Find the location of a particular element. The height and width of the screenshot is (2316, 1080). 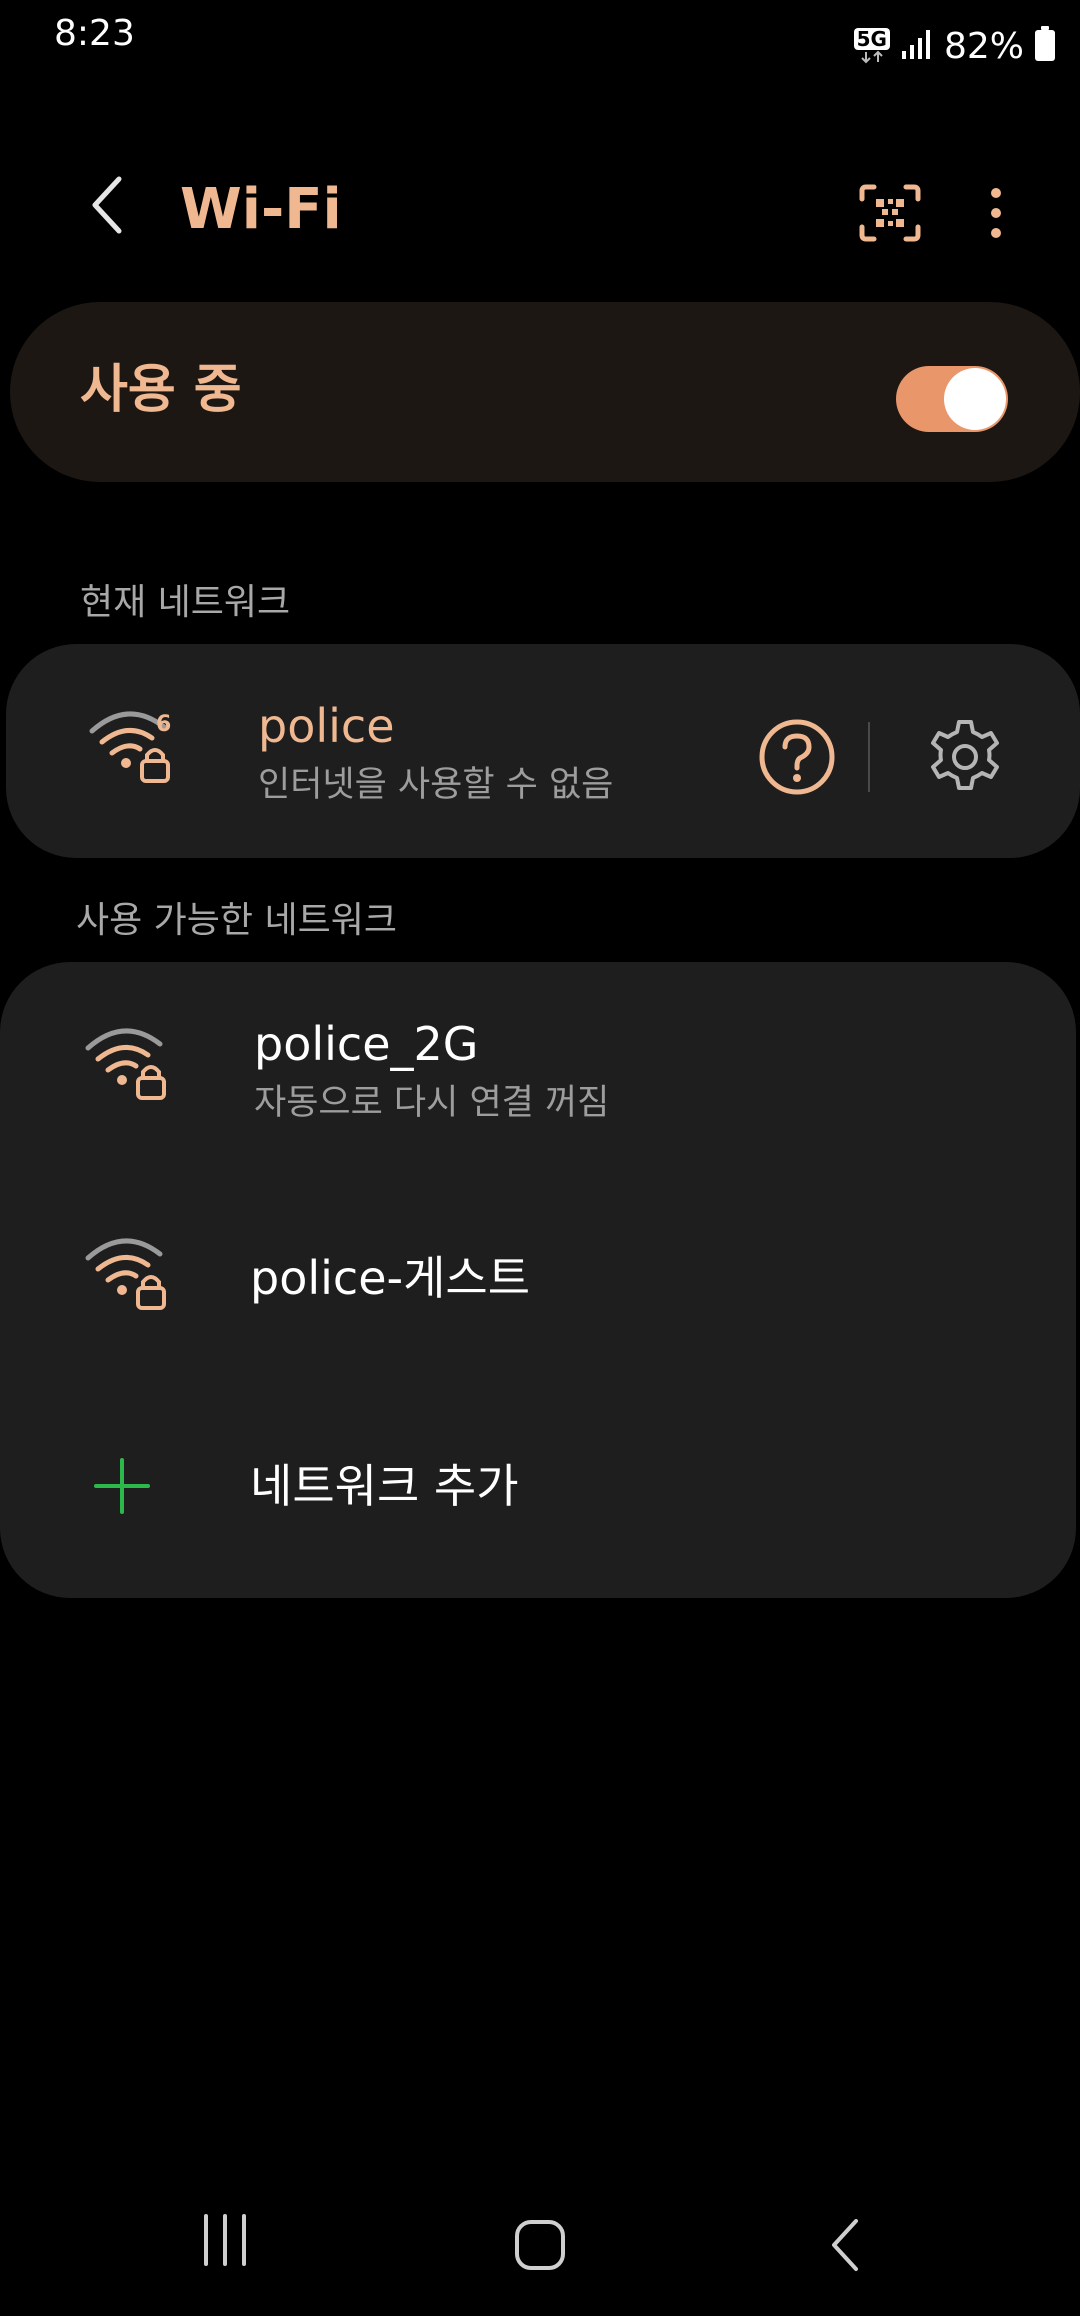

add-network-row is located at coordinates (538, 1485).